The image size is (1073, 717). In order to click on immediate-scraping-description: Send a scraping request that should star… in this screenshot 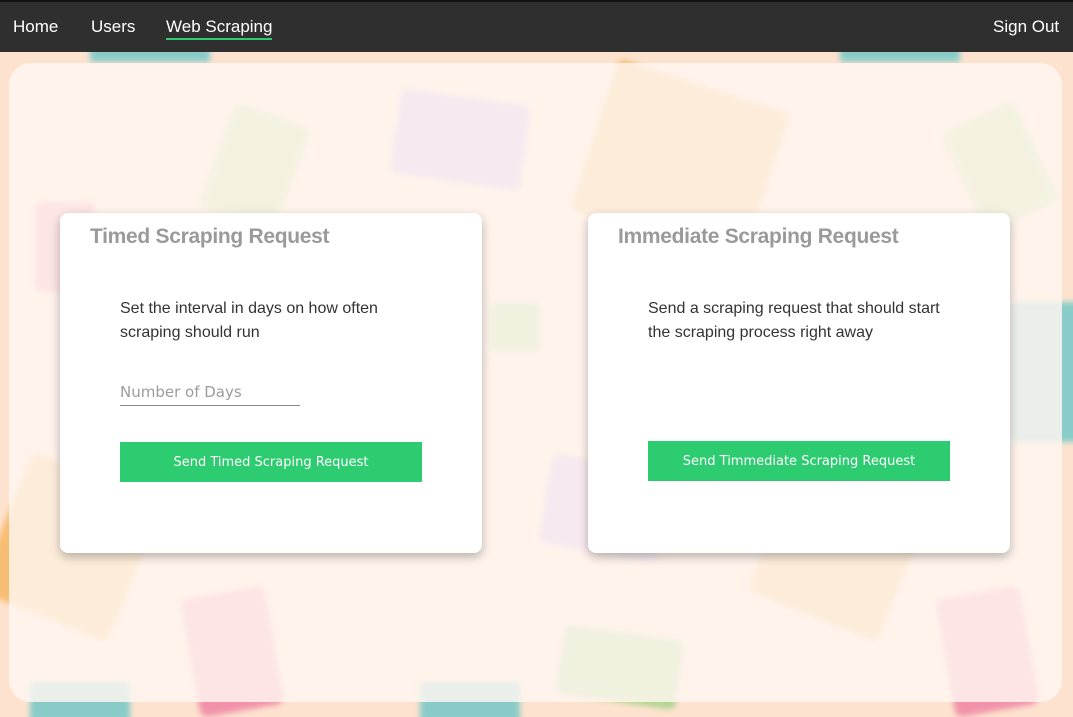, I will do `click(794, 320)`.